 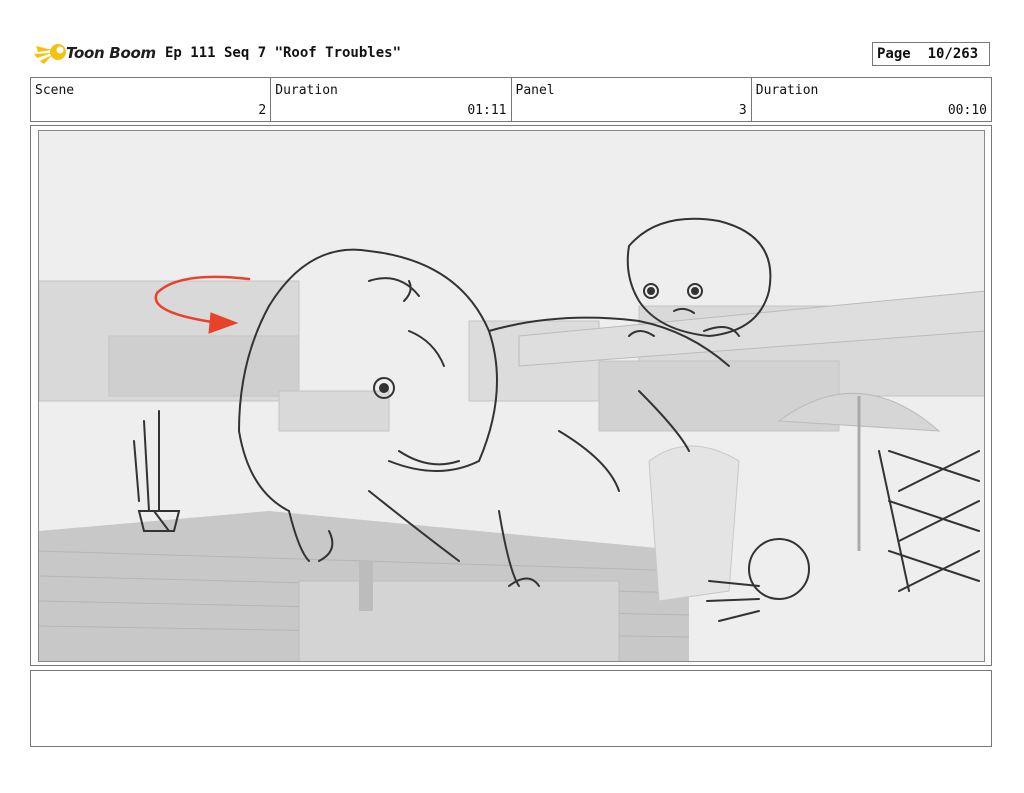 What do you see at coordinates (953, 54) in the screenshot?
I see `page-value: 10/263` at bounding box center [953, 54].